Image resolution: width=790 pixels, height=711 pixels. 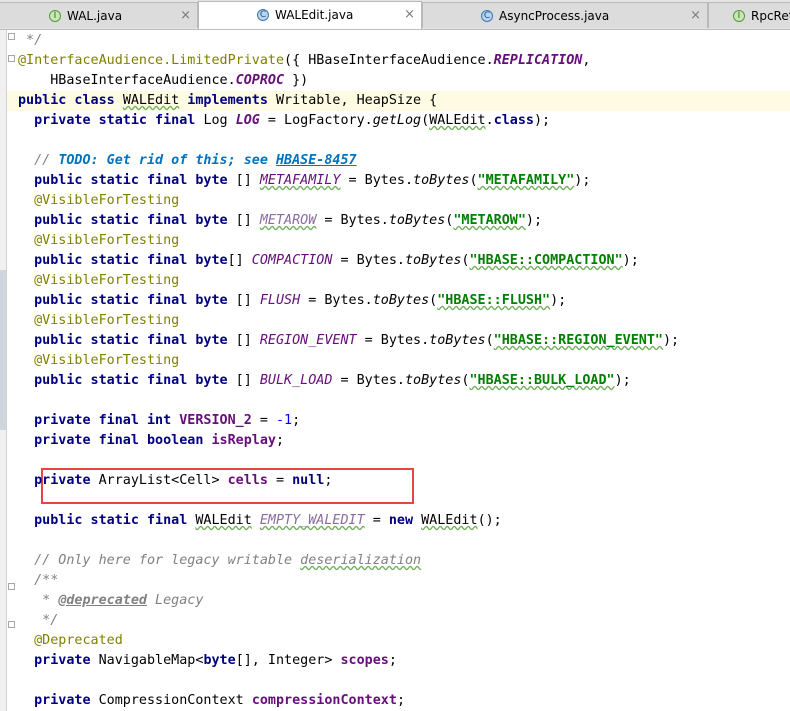 I want to click on code-line-23: /**, so click(x=38, y=581).